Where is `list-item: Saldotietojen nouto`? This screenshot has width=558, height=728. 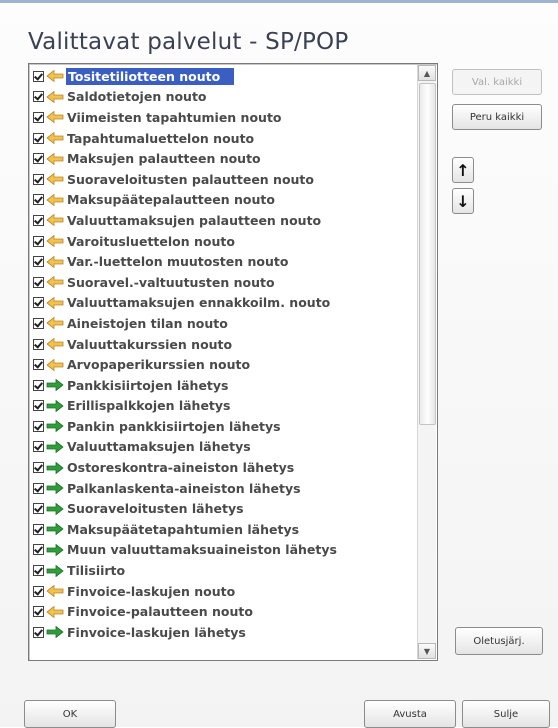
list-item: Saldotietojen nouto is located at coordinates (224, 97).